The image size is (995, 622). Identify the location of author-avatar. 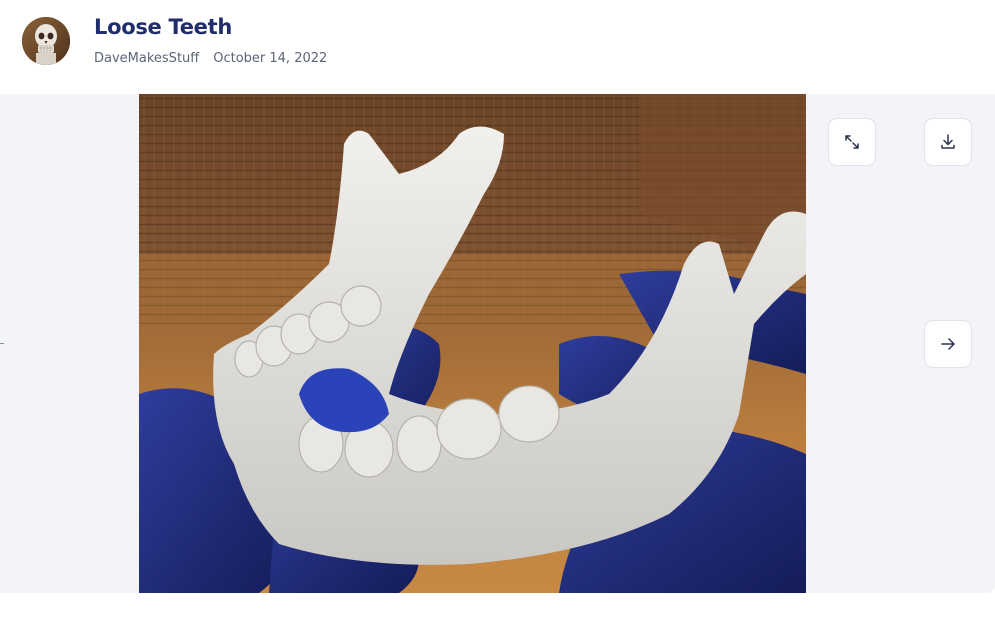
(46, 41).